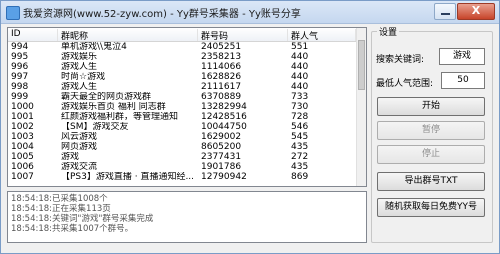 Image resolution: width=500 pixels, height=254 pixels. What do you see at coordinates (224, 127) in the screenshot?
I see `row-group-number: 10044750` at bounding box center [224, 127].